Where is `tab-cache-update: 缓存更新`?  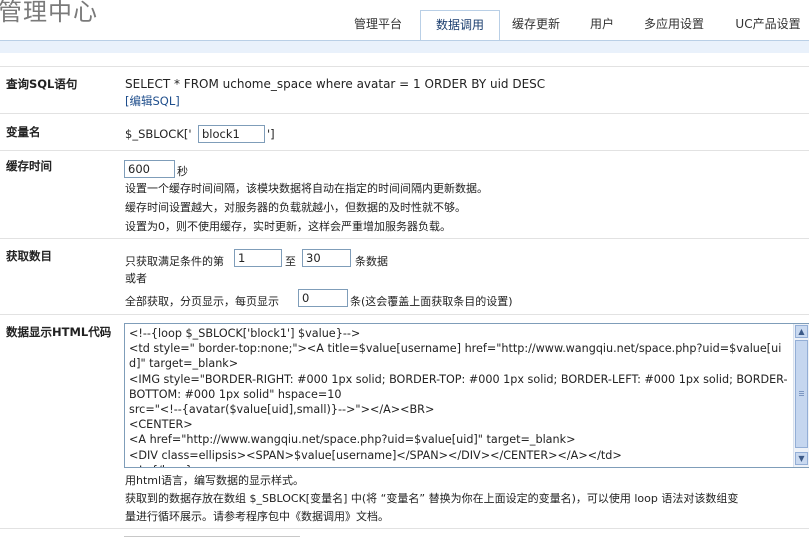 tab-cache-update: 缓存更新 is located at coordinates (536, 25).